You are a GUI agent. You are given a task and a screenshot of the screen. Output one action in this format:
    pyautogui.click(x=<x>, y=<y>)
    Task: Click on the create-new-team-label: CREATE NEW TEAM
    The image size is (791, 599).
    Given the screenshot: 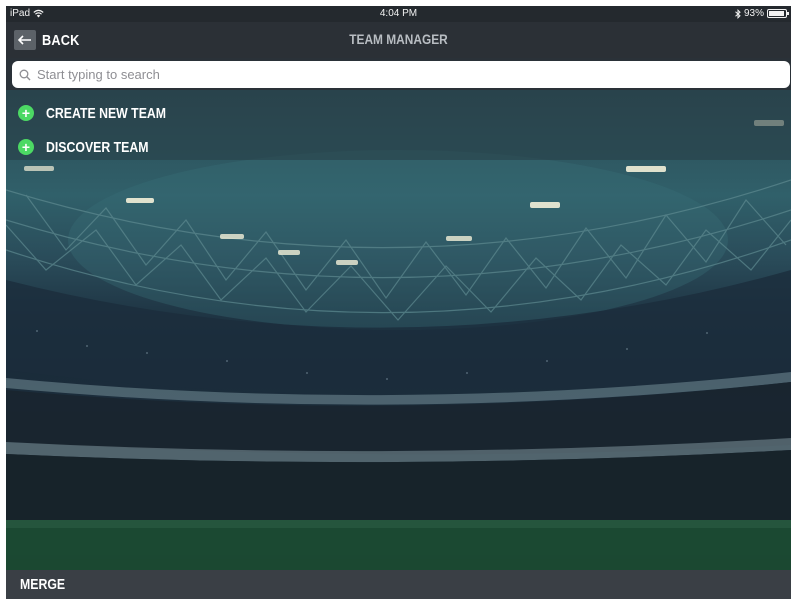 What is the action you would take?
    pyautogui.click(x=106, y=113)
    